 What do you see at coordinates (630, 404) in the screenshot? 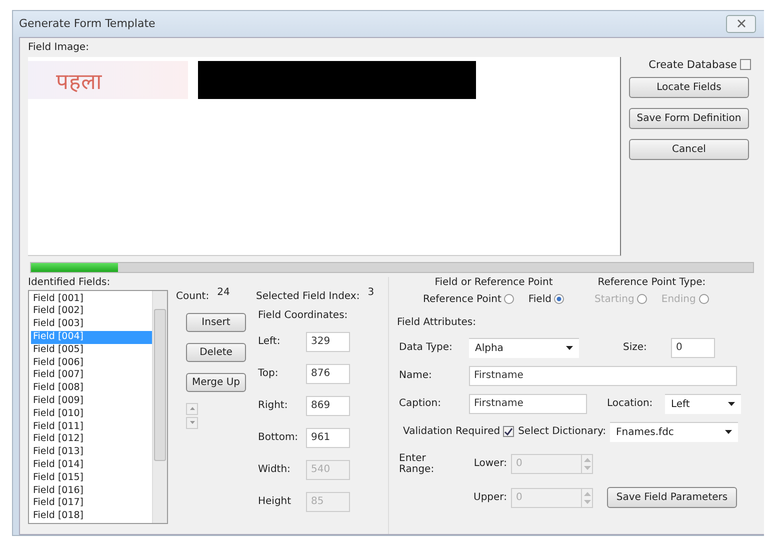
I see `field-label: Location:` at bounding box center [630, 404].